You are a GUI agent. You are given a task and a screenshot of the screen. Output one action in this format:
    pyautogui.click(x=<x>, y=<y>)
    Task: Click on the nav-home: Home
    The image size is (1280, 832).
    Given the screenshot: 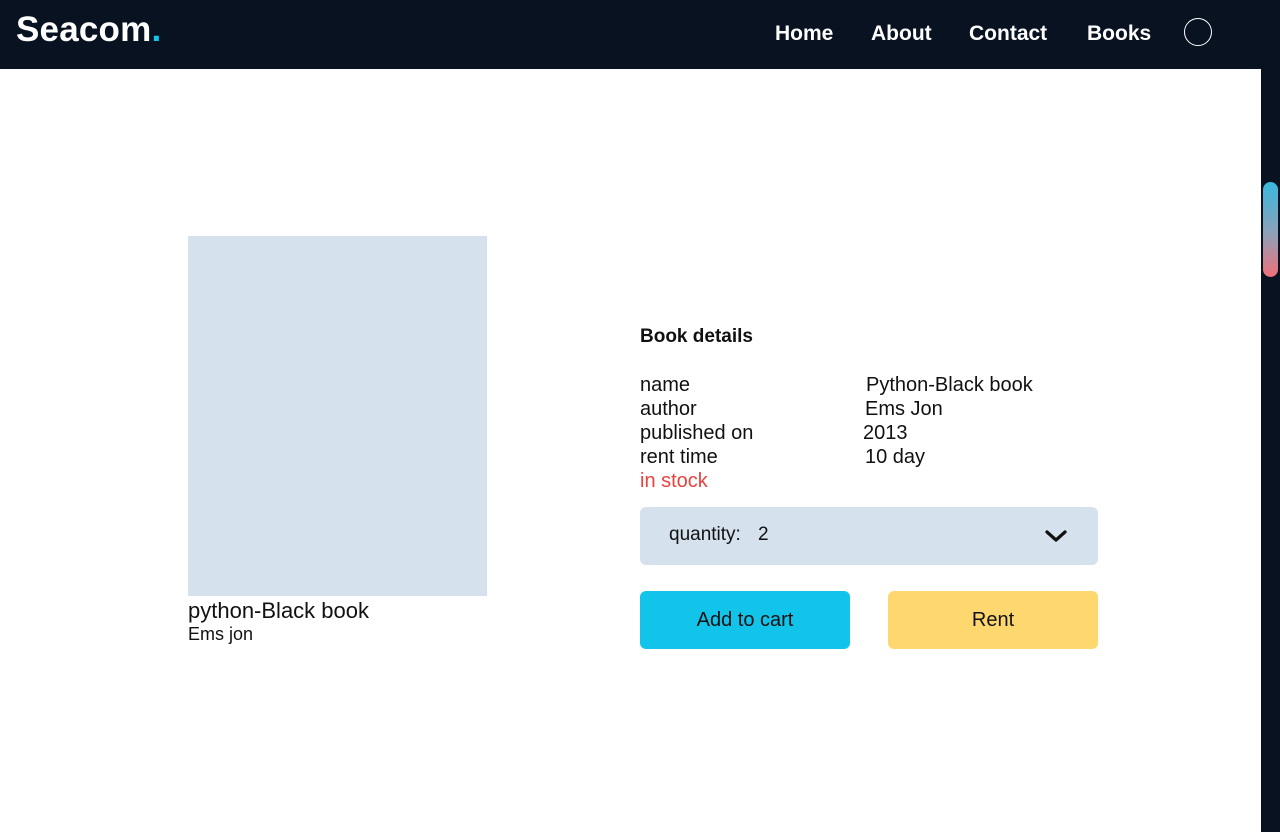 What is the action you would take?
    pyautogui.click(x=804, y=34)
    